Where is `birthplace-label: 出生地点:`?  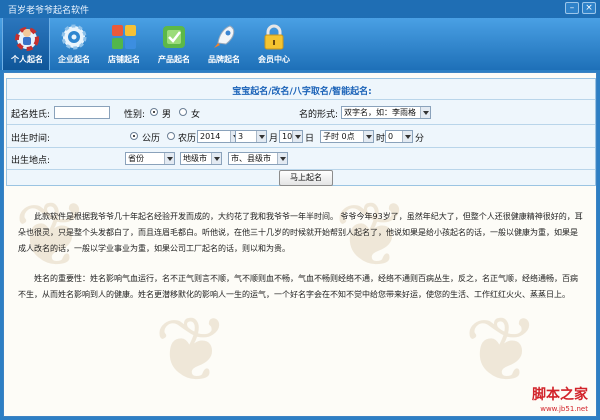
birthplace-label: 出生地点: is located at coordinates (31, 161).